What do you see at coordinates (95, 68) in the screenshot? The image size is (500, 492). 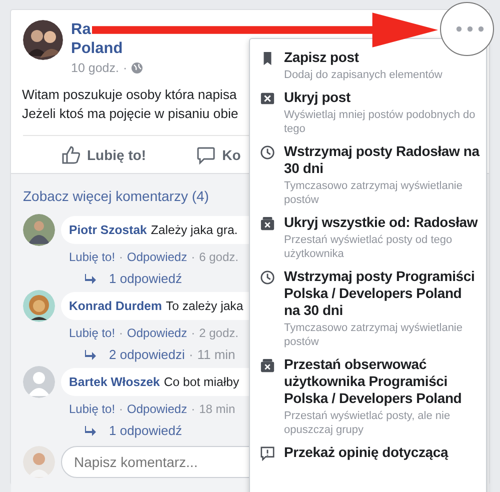 I see `post-time: 10 godz.` at bounding box center [95, 68].